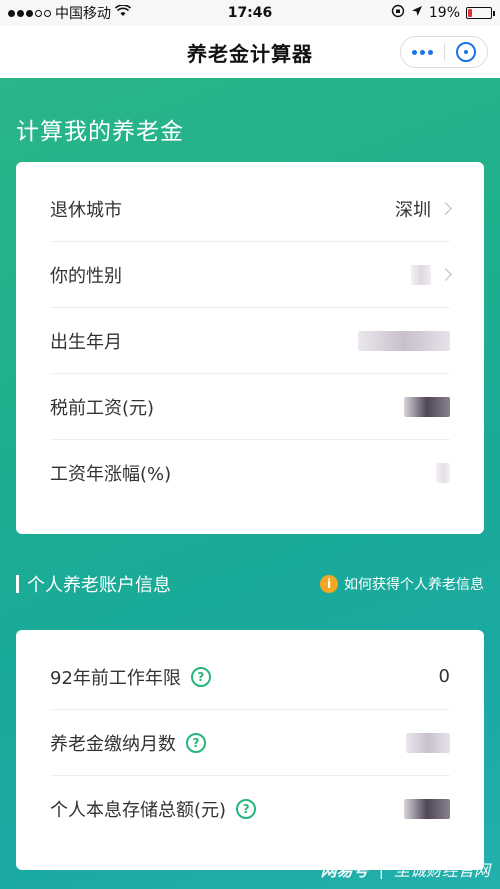 Image resolution: width=500 pixels, height=889 pixels. I want to click on account-balance-row: 个人本息存储总额(元) ?, so click(250, 809).